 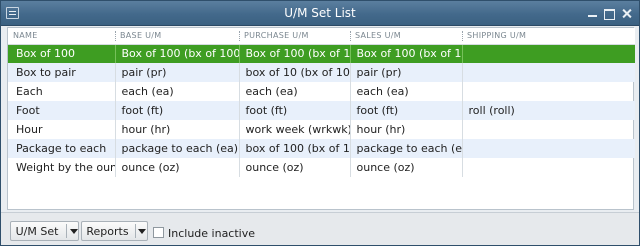 What do you see at coordinates (295, 53) in the screenshot?
I see `cell-purchase: Box of 100 (bx of 100)` at bounding box center [295, 53].